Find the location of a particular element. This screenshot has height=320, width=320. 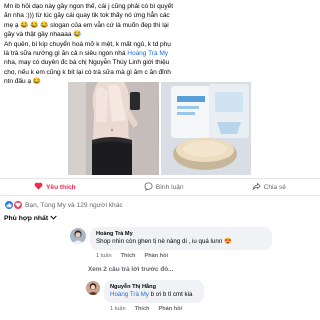

share-button: Chia sẻ is located at coordinates (269, 187).